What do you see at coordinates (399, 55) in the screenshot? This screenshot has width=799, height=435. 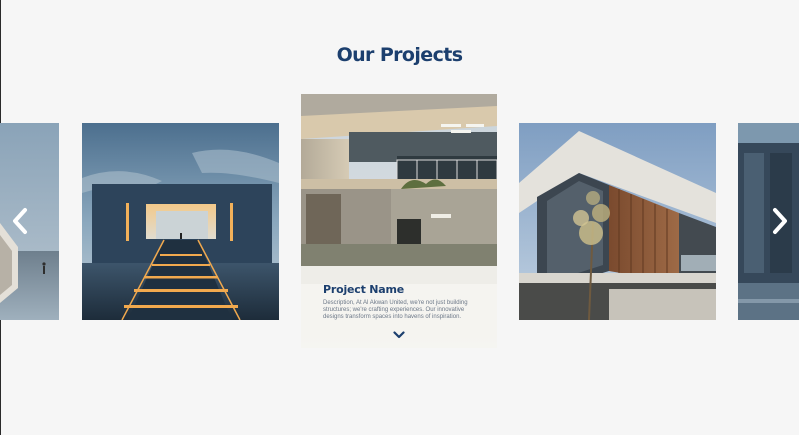 I see `section-title: Our Projects` at bounding box center [399, 55].